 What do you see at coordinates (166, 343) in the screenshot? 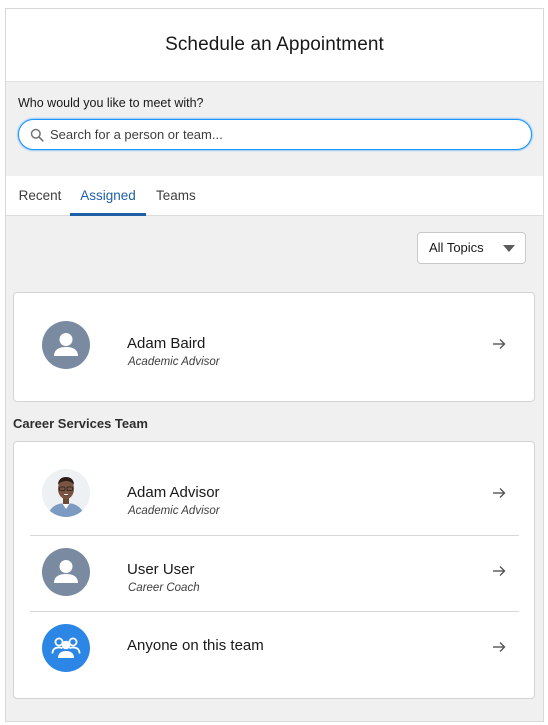
I see `person-name: Adam Baird` at bounding box center [166, 343].